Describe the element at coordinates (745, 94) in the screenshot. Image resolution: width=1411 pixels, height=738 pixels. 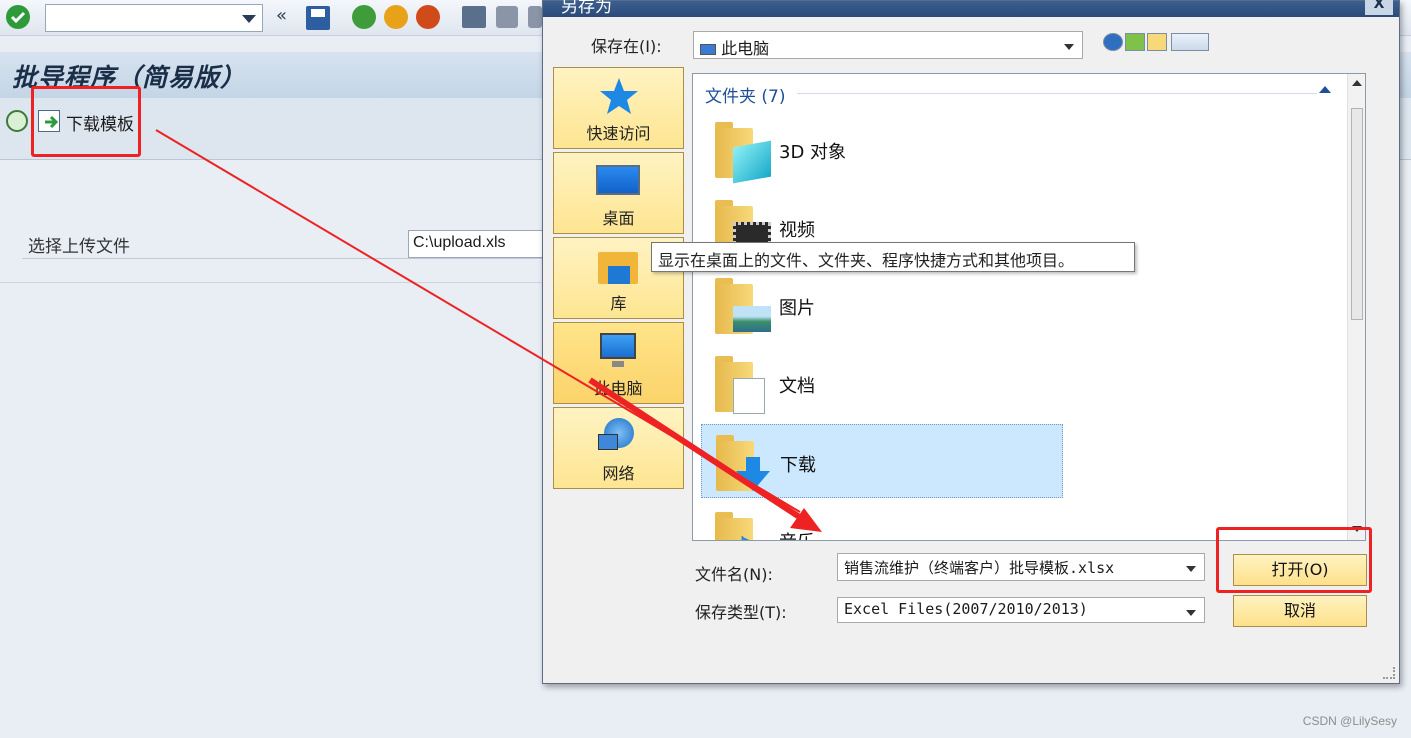
I see `folders-group-header: 文件夹 (7)` at that location.